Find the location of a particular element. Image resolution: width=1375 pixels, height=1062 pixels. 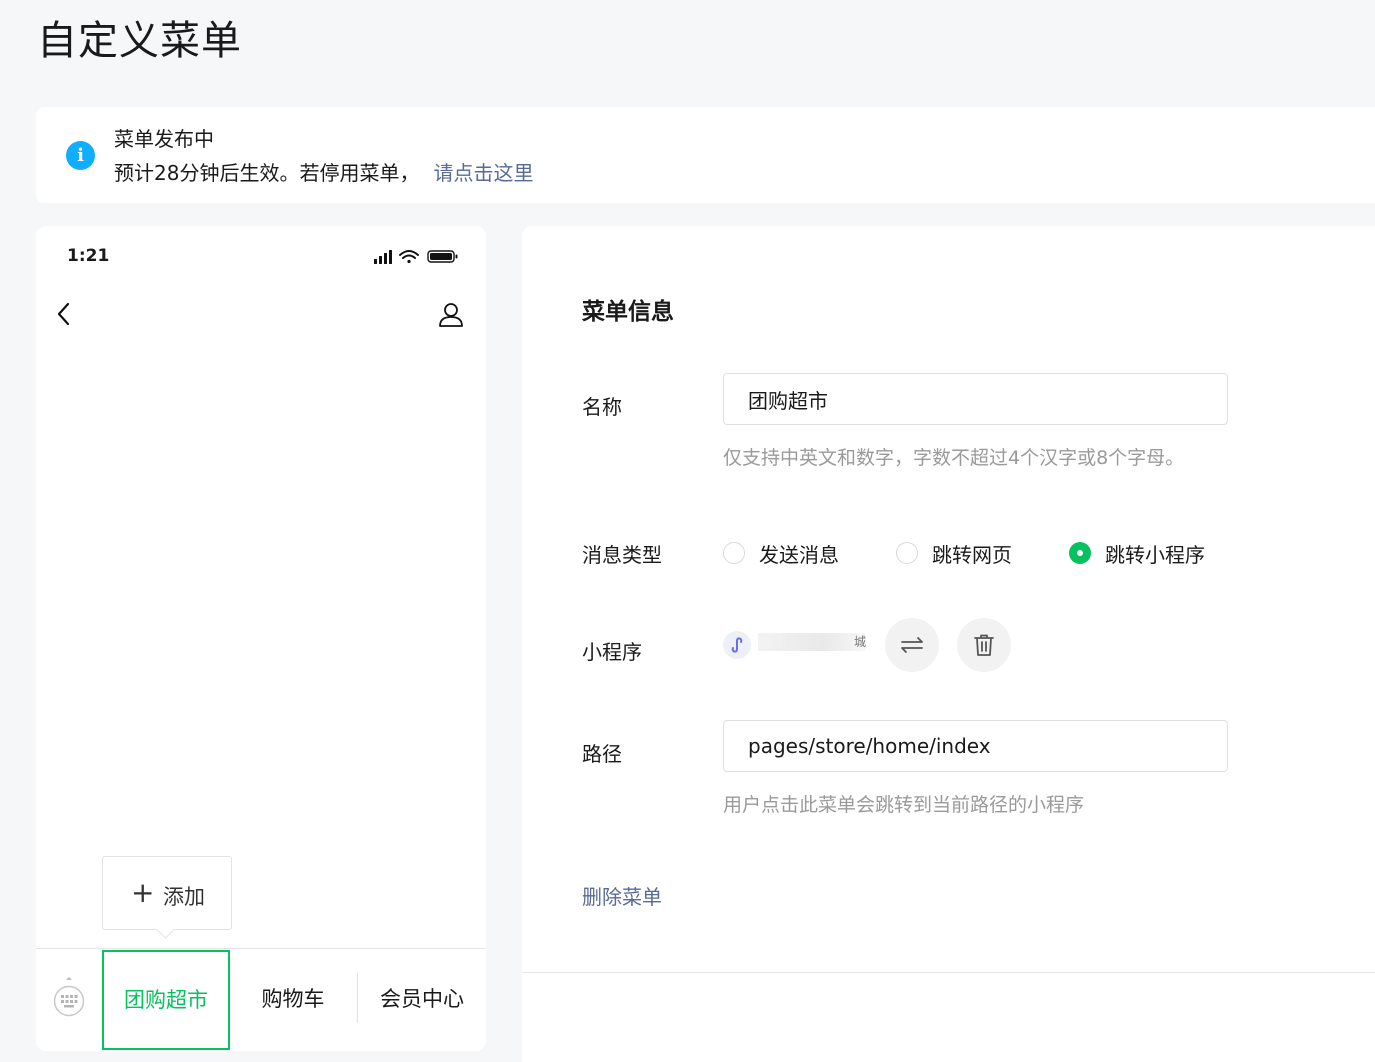

mini-program-icon is located at coordinates (737, 645).